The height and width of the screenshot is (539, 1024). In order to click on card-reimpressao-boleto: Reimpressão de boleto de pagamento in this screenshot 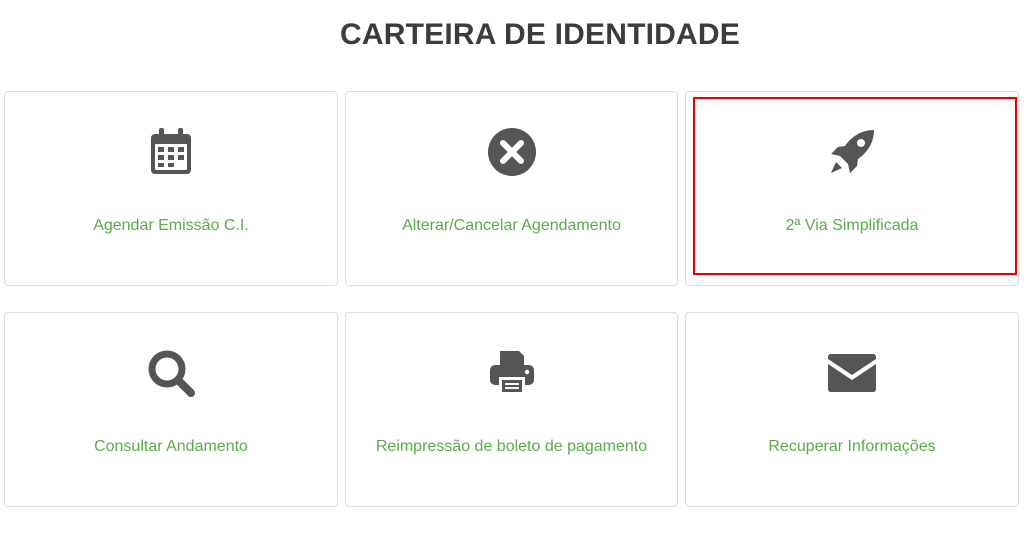, I will do `click(511, 409)`.